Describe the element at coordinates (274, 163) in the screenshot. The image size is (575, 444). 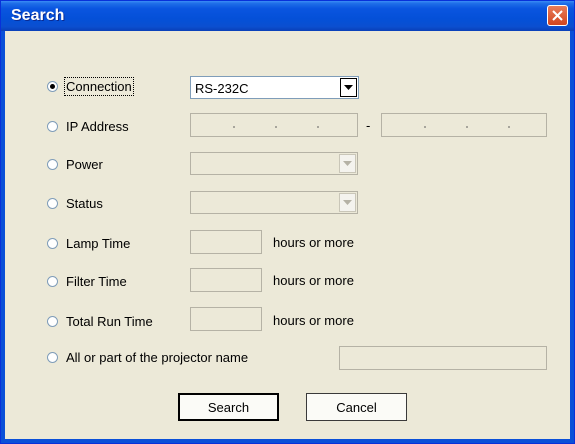
I see `power-select` at that location.